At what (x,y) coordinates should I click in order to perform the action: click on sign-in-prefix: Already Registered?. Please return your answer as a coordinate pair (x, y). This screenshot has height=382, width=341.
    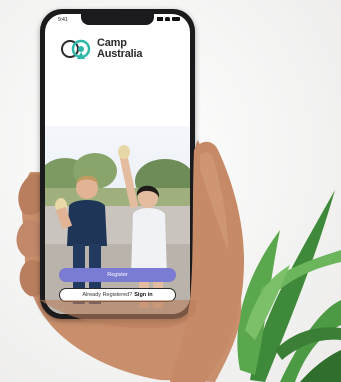
    Looking at the image, I should click on (107, 295).